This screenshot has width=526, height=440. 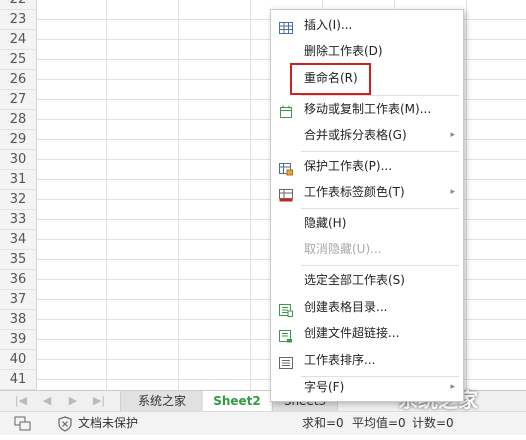 I want to click on menu-label: 删除工作表(D), so click(x=343, y=51).